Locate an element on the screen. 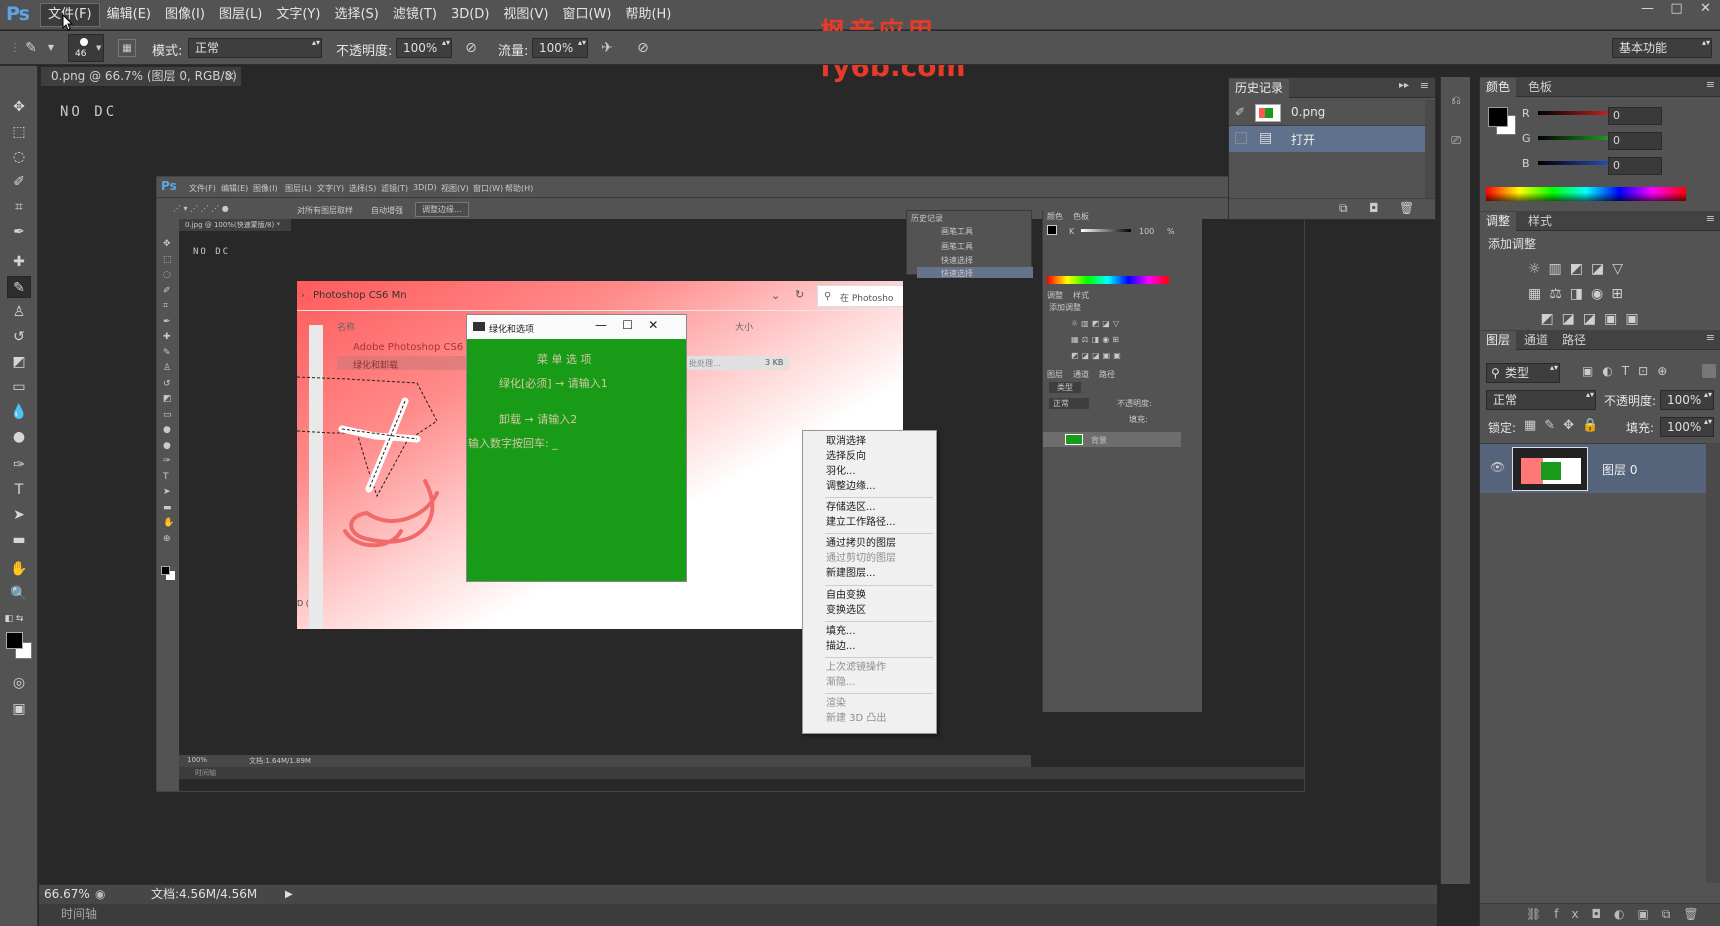 The height and width of the screenshot is (926, 1720). airbrush-icon: ✈ is located at coordinates (607, 48).